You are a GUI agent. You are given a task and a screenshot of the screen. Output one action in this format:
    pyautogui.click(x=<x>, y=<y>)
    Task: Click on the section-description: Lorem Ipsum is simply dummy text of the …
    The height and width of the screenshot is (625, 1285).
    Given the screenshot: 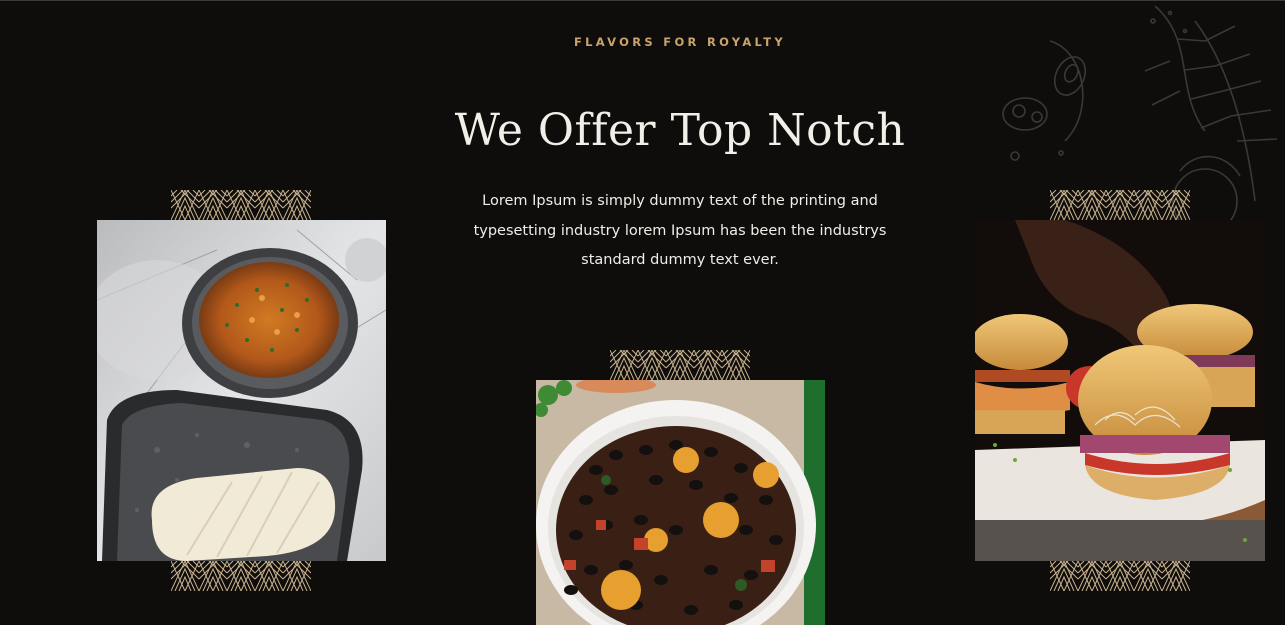 What is the action you would take?
    pyautogui.click(x=680, y=230)
    